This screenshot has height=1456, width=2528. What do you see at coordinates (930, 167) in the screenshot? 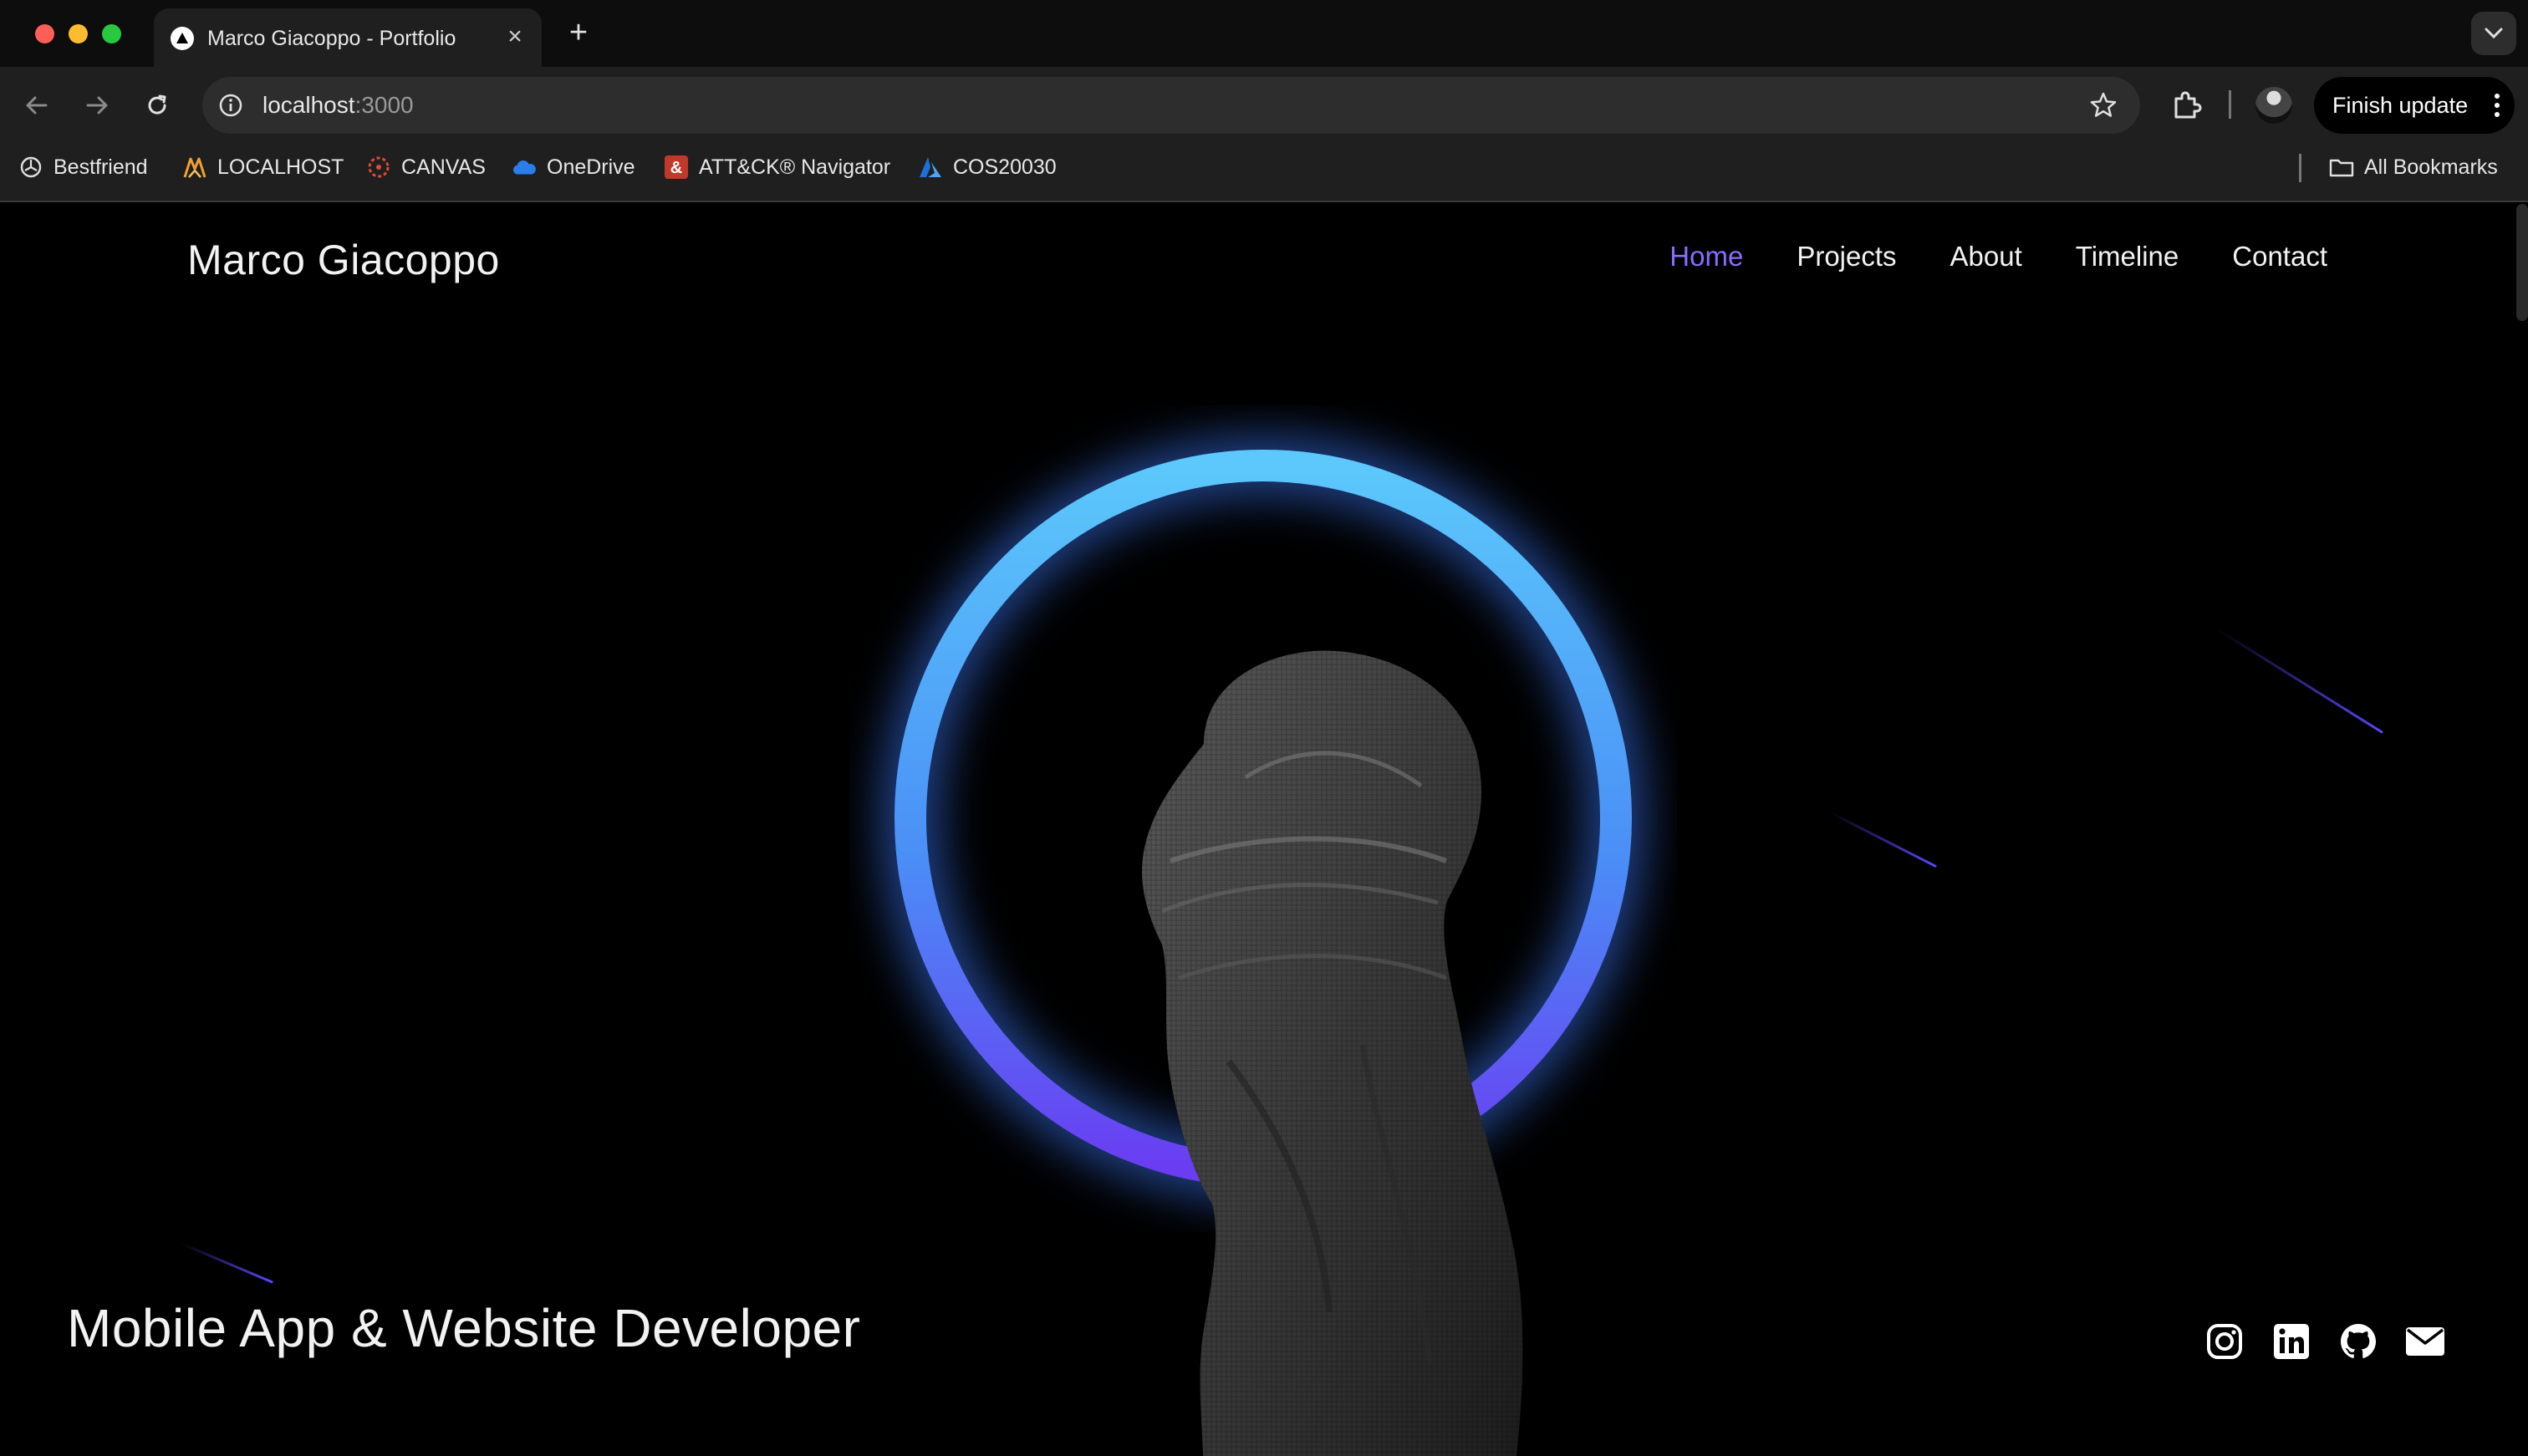
I see `azure-icon` at bounding box center [930, 167].